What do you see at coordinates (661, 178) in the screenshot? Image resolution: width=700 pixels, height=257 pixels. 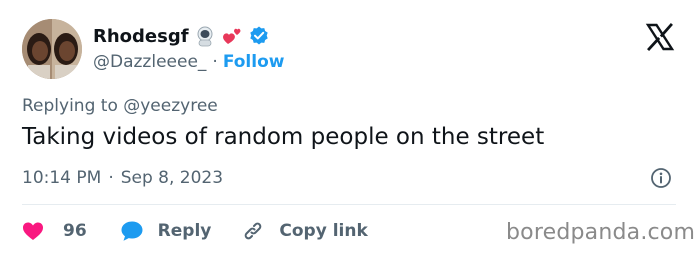 I see `info-icon` at bounding box center [661, 178].